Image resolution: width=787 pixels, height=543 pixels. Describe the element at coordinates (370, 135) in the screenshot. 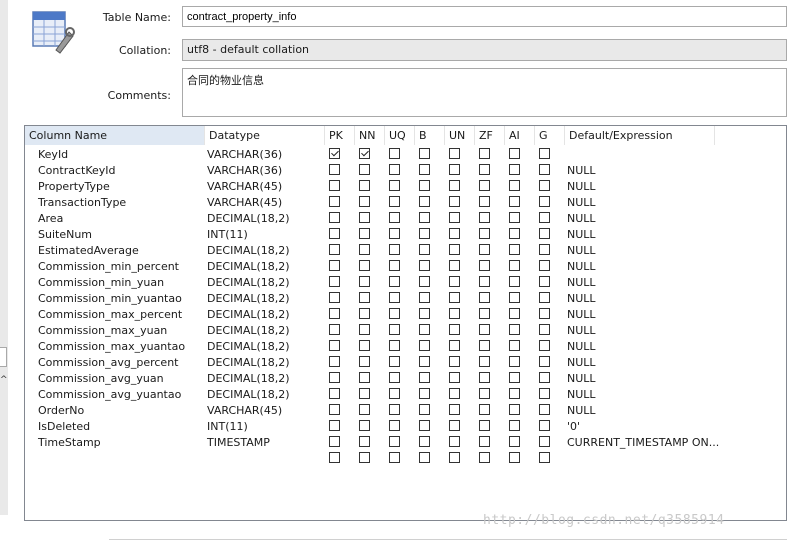

I see `header-nn: NN` at that location.